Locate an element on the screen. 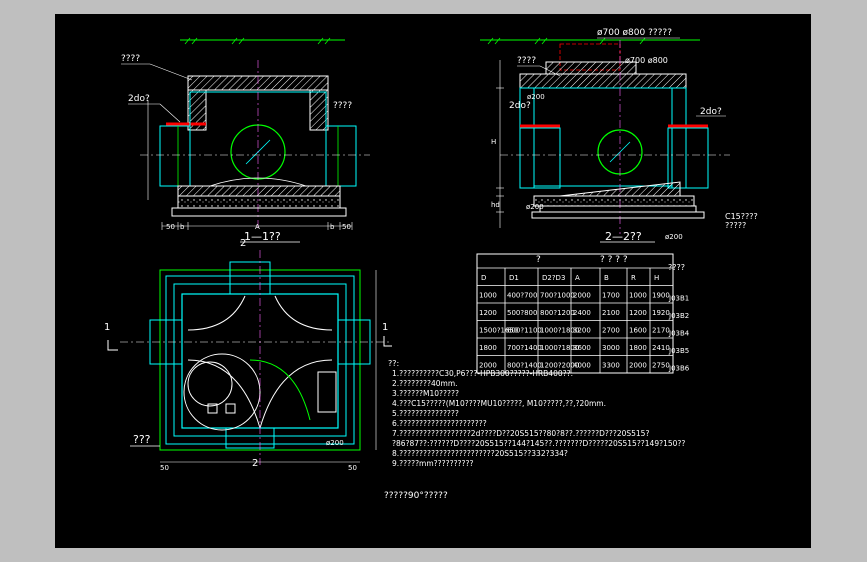  table-cell: 3300 is located at coordinates (611, 366).